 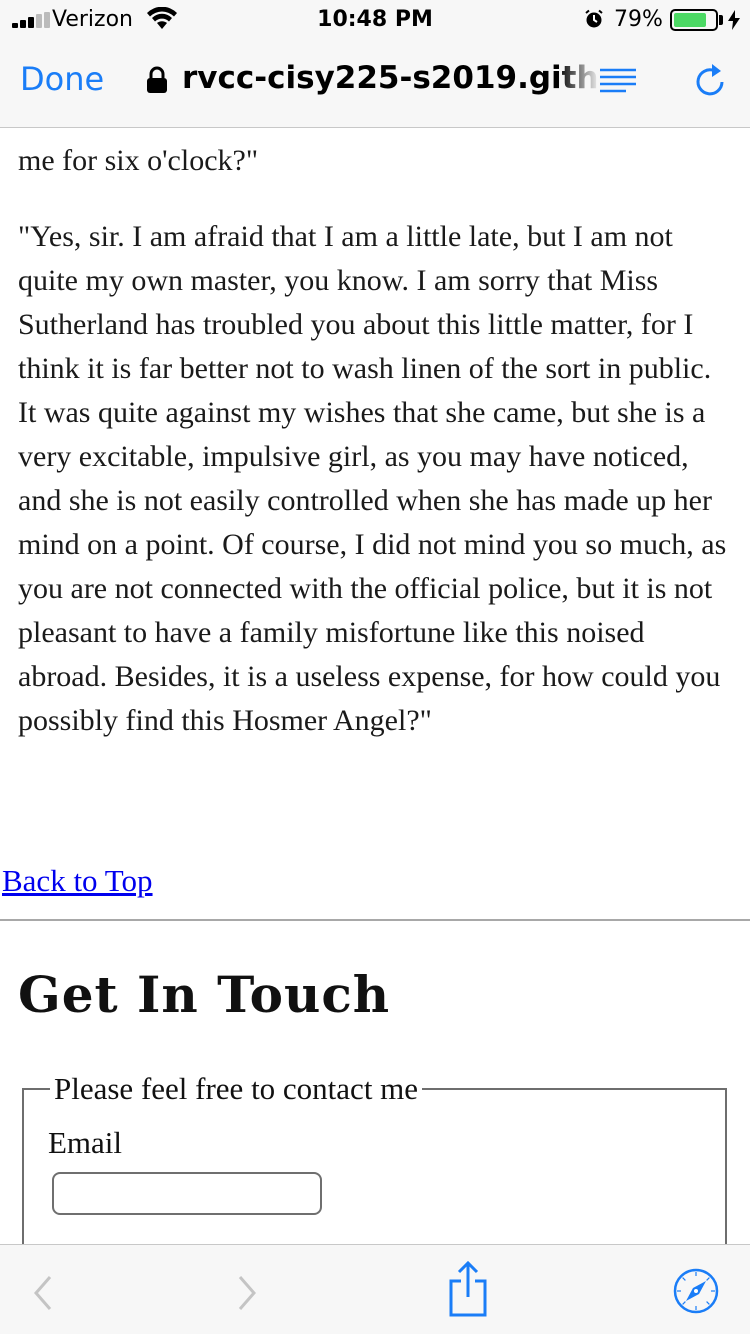 What do you see at coordinates (694, 20) in the screenshot?
I see `battery-icon` at bounding box center [694, 20].